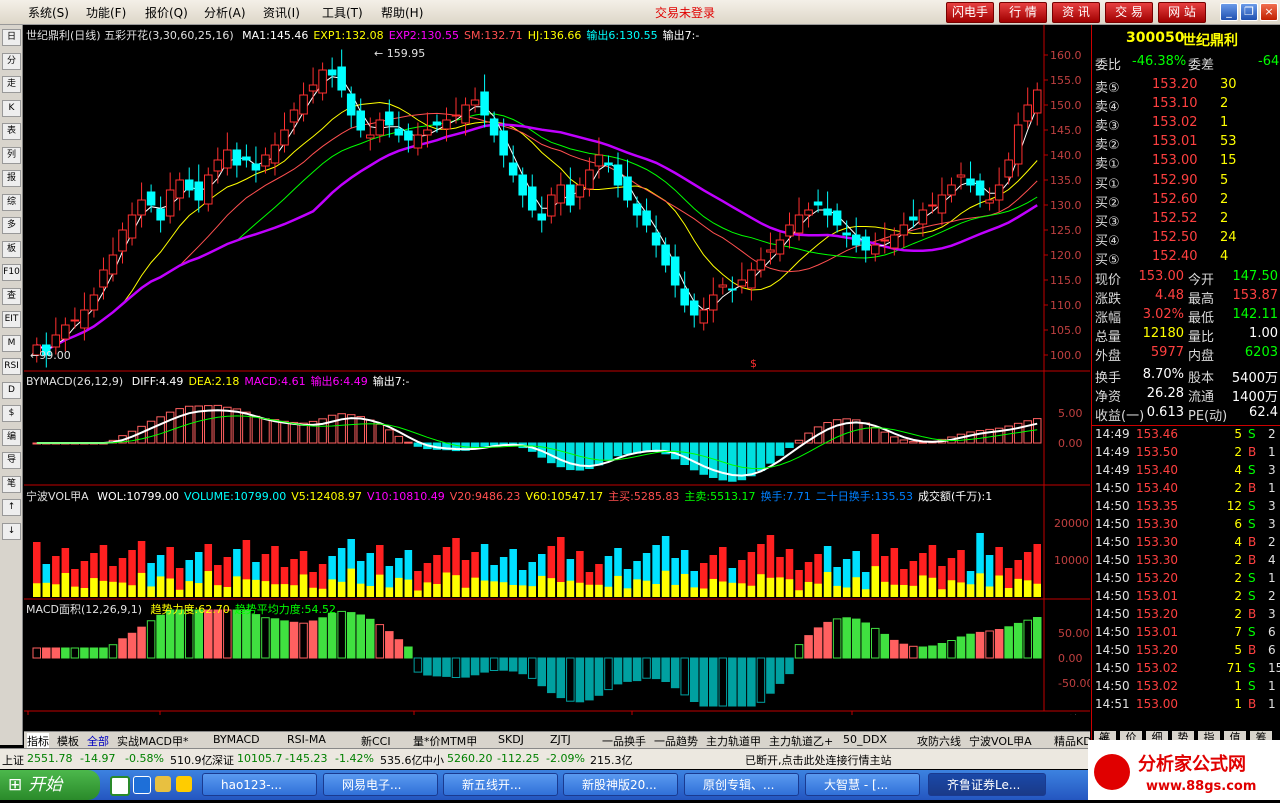  What do you see at coordinates (511, 739) in the screenshot?
I see `indicator-tab-8: SKDJ` at bounding box center [511, 739].